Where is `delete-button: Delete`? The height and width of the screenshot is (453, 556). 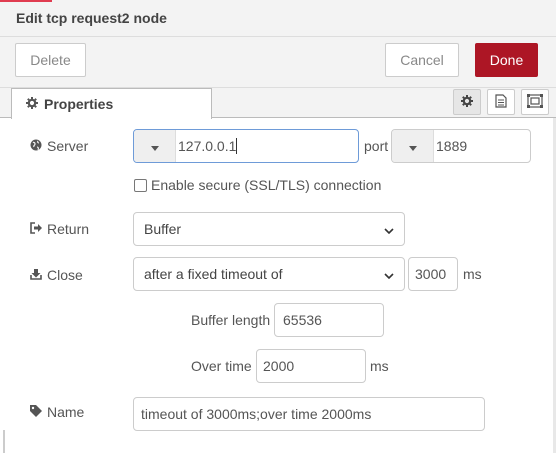 delete-button: Delete is located at coordinates (50, 60).